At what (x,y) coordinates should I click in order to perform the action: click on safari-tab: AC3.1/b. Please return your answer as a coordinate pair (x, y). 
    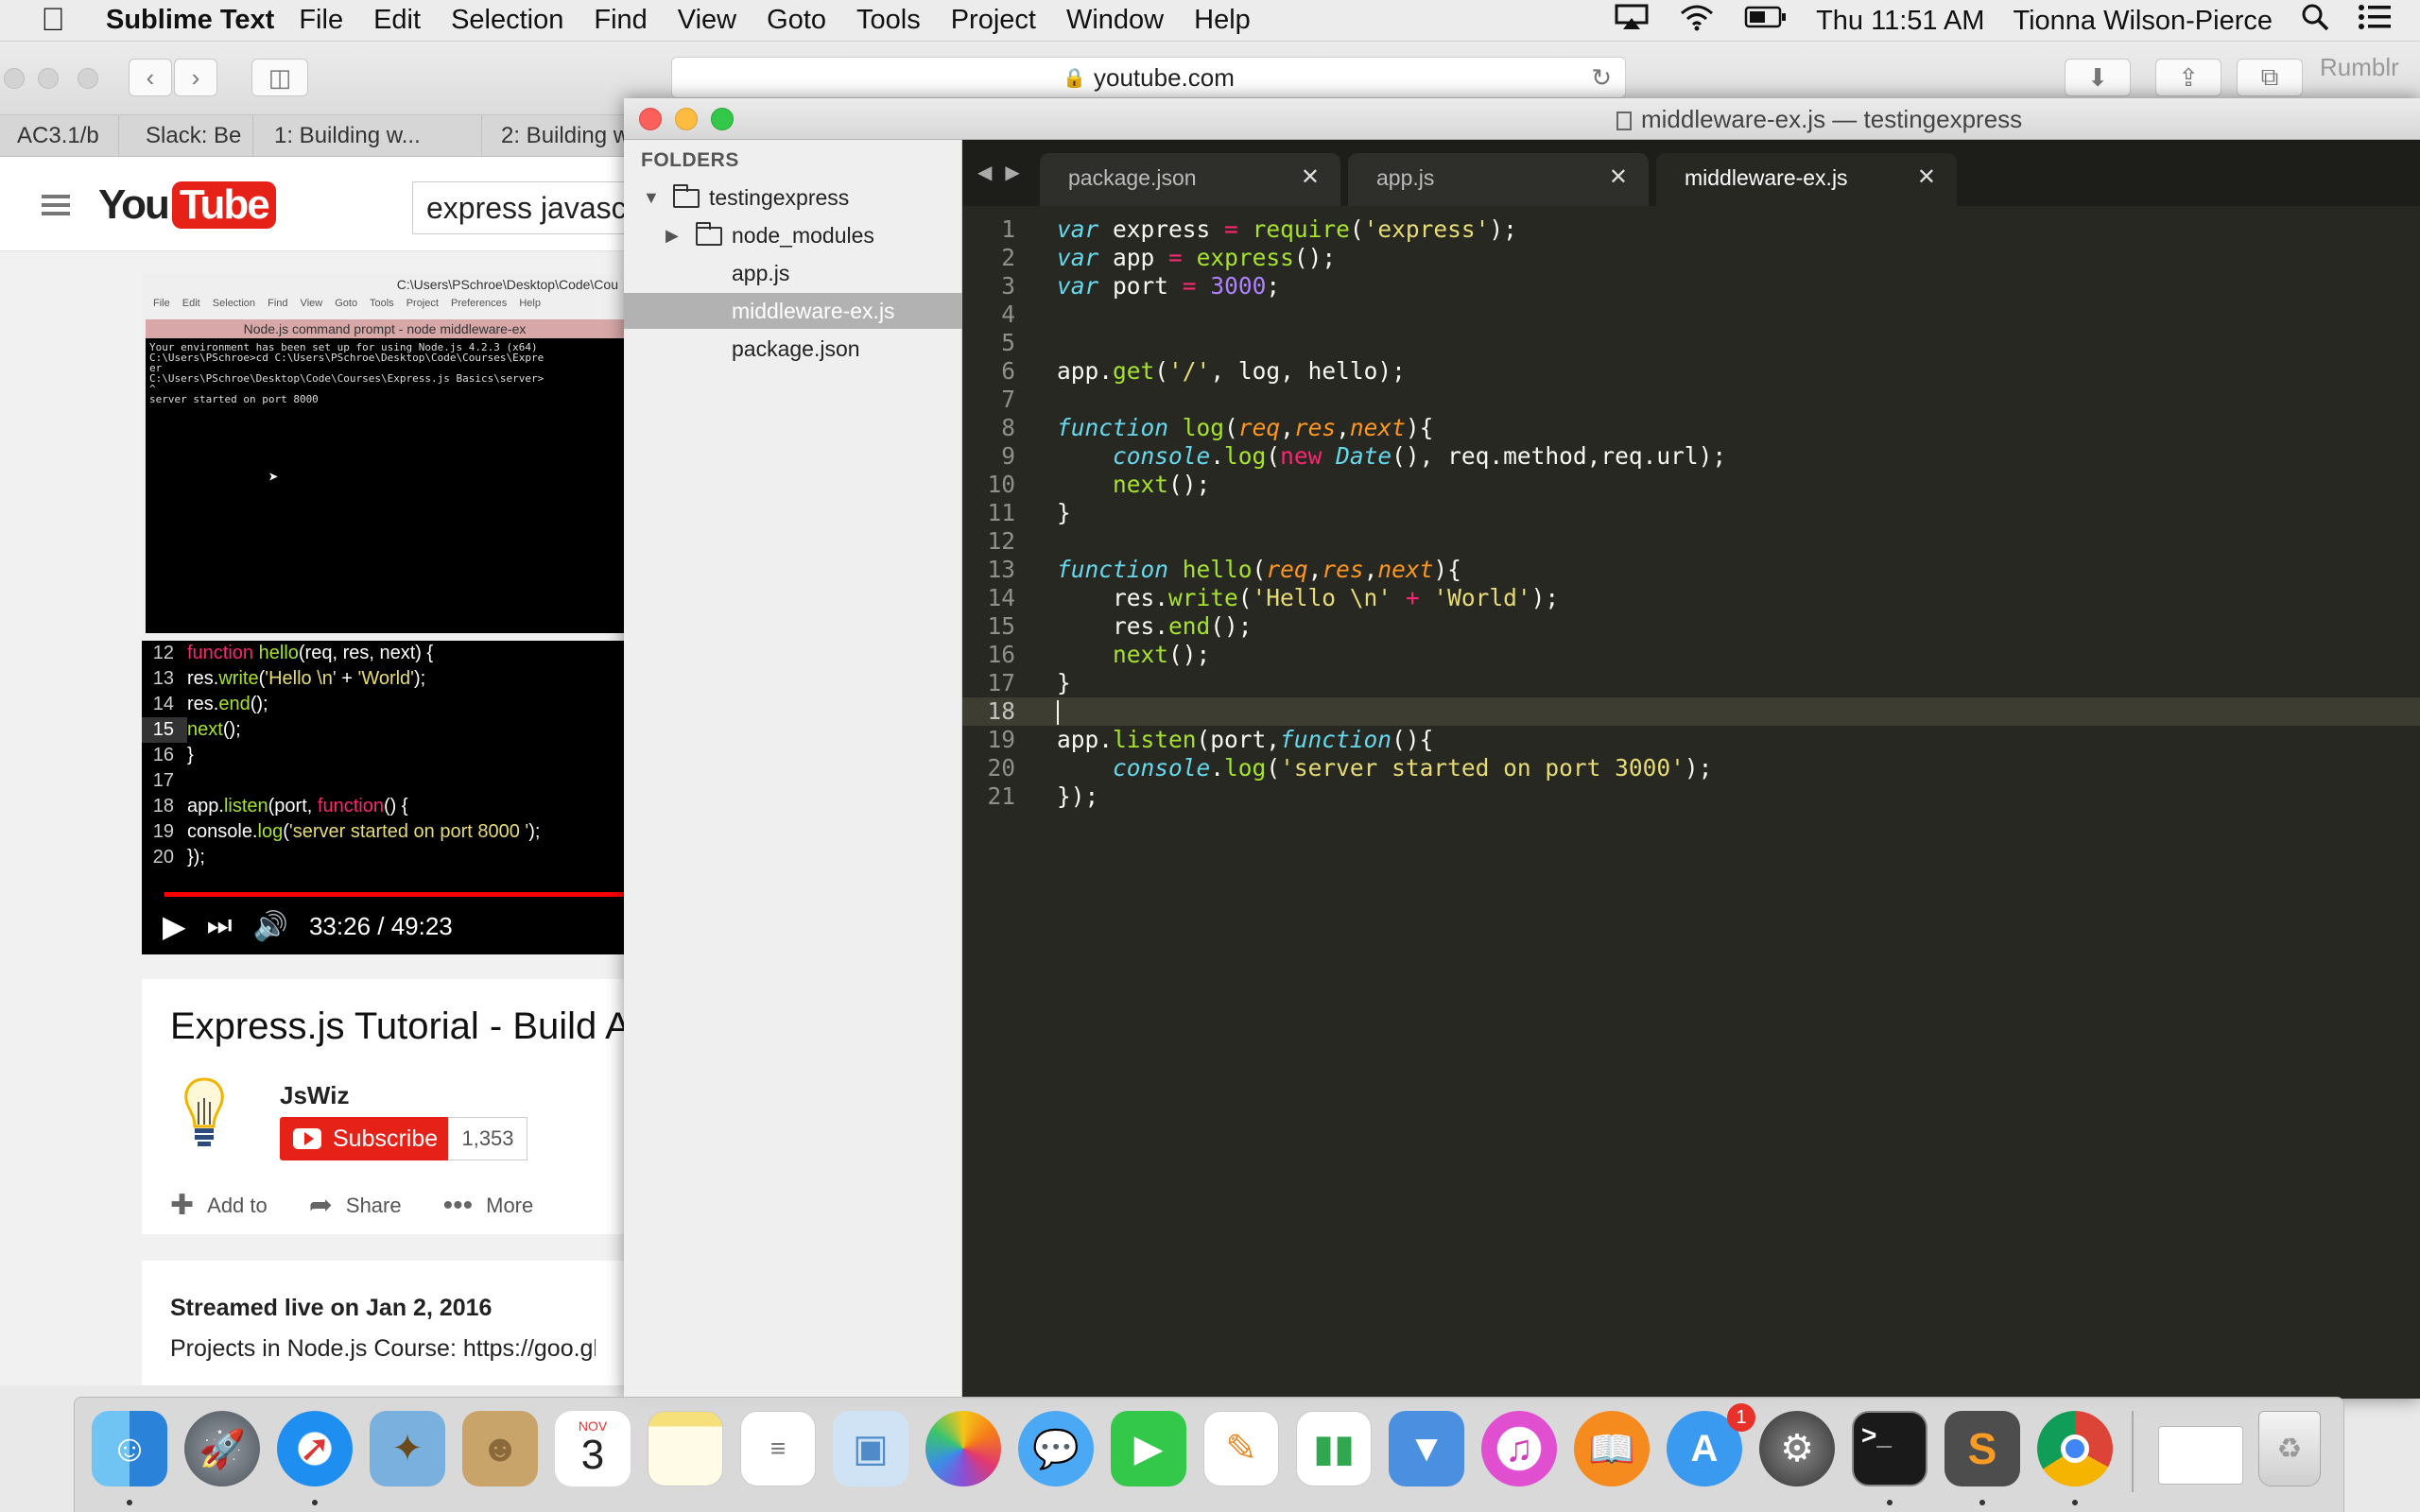
    Looking at the image, I should click on (59, 136).